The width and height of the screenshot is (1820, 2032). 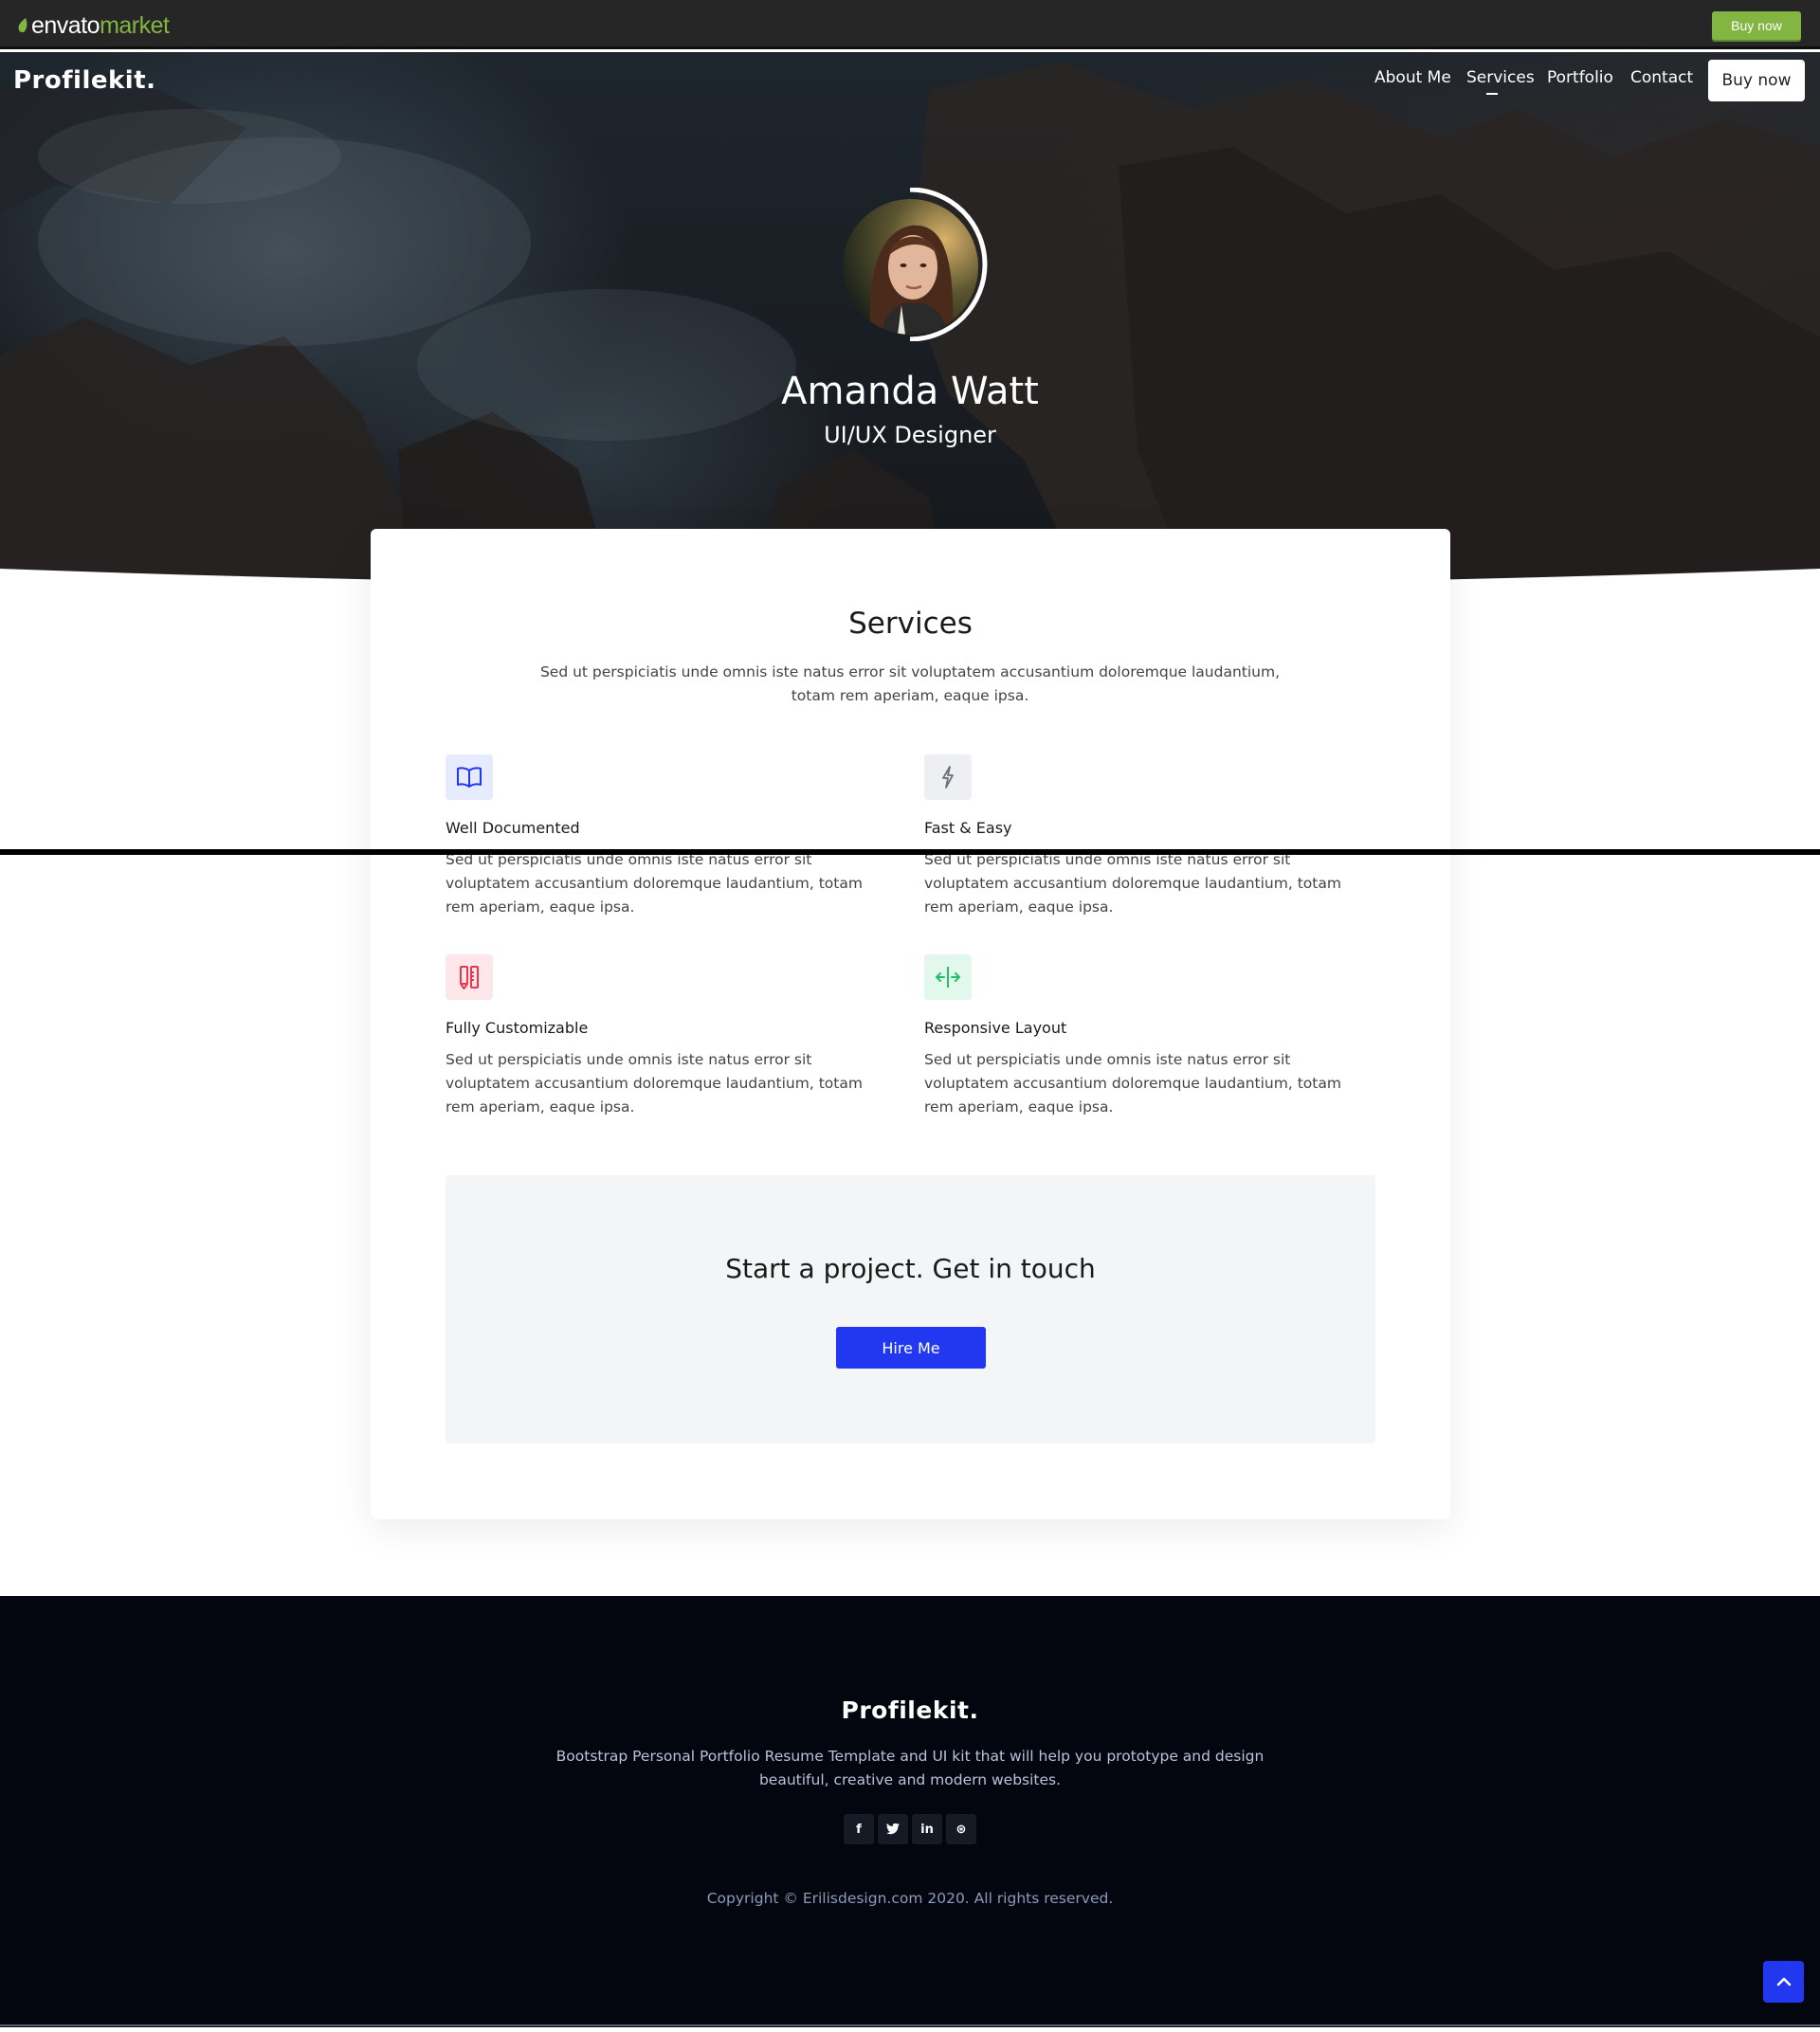 I want to click on hire-me-button: Hire Me, so click(x=911, y=1348).